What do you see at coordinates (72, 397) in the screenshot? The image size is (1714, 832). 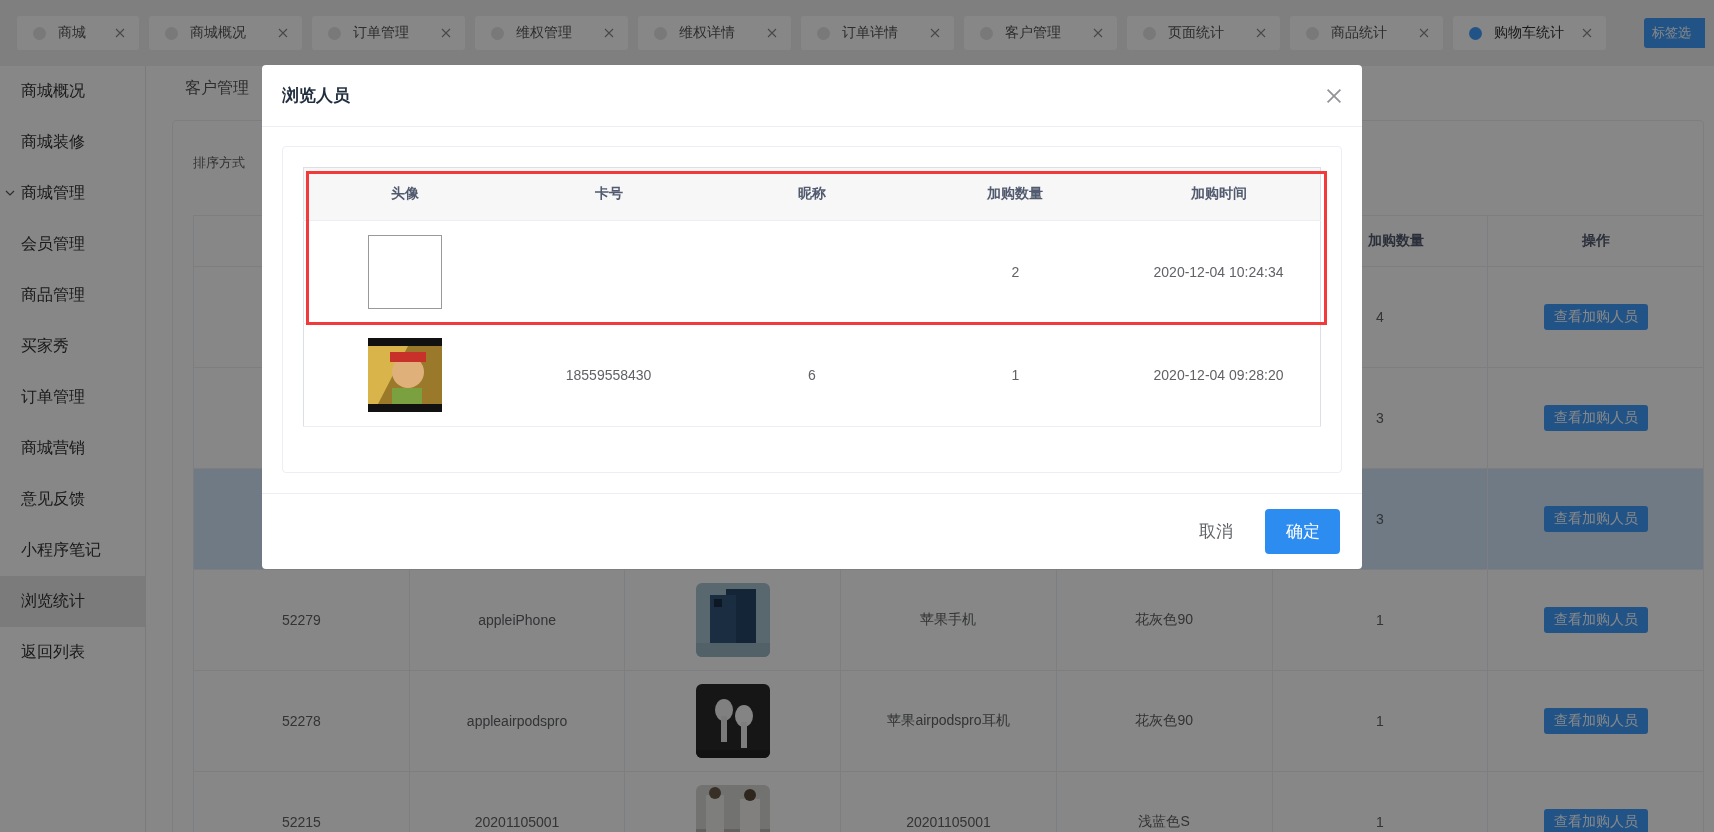 I see `sidebar-item: 订单管理` at bounding box center [72, 397].